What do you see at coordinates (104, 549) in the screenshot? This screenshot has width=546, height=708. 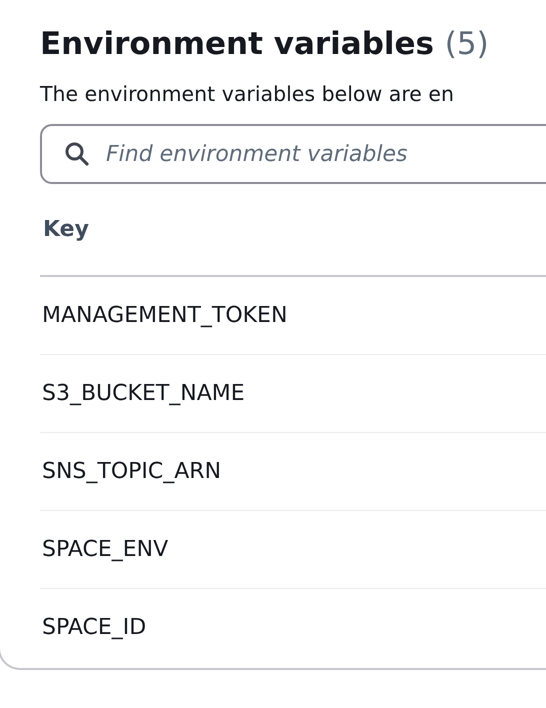 I see `table-cell-text: SPACE_ENV` at bounding box center [104, 549].